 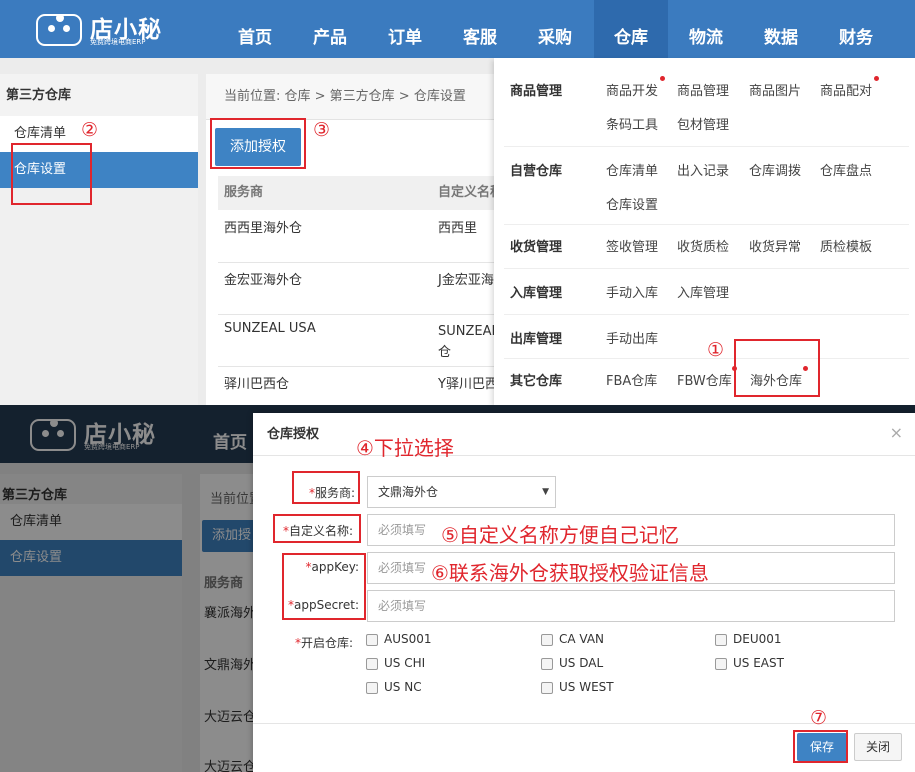 I want to click on menu-group-title: 自营仓库, so click(x=536, y=171).